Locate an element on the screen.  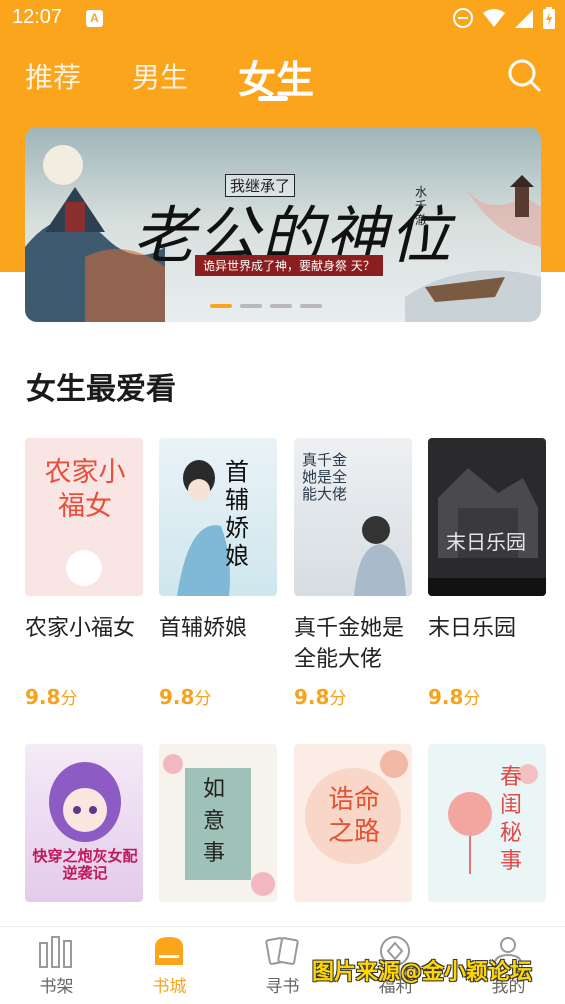
do-not-disturb-icon is located at coordinates (463, 18).